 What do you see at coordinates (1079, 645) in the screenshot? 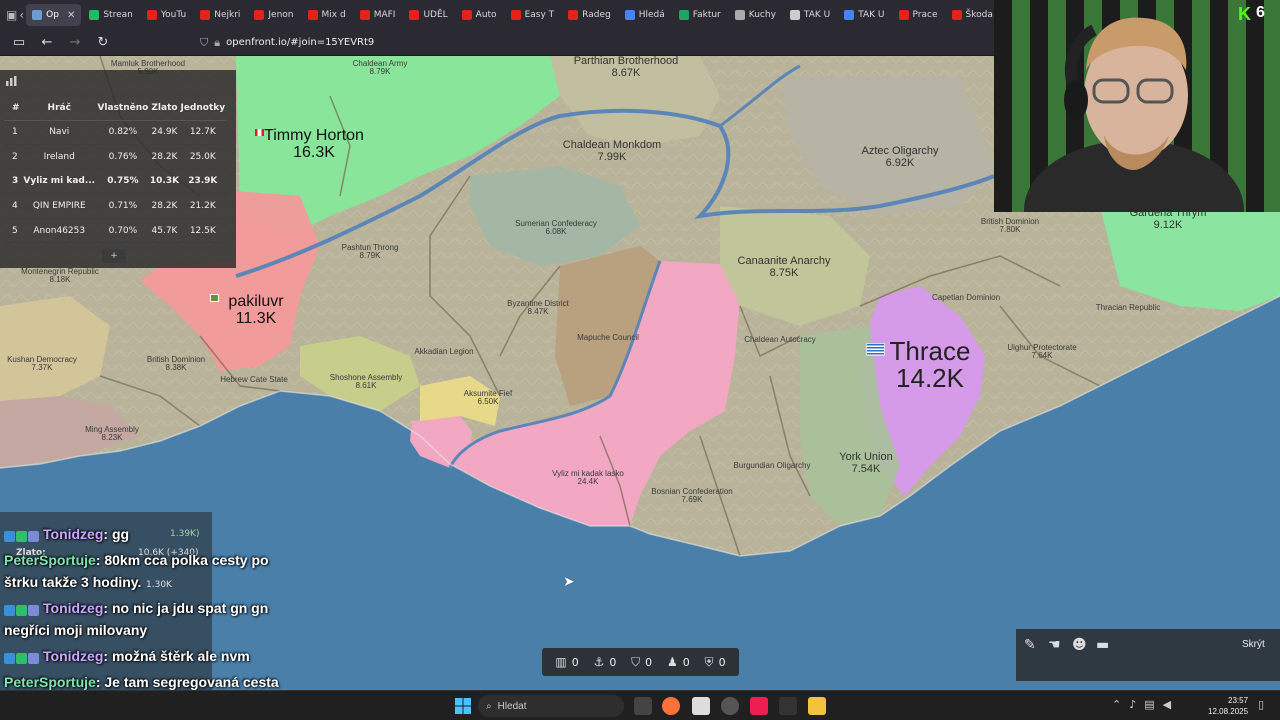
I see `emoji-icon: ☻` at bounding box center [1079, 645].